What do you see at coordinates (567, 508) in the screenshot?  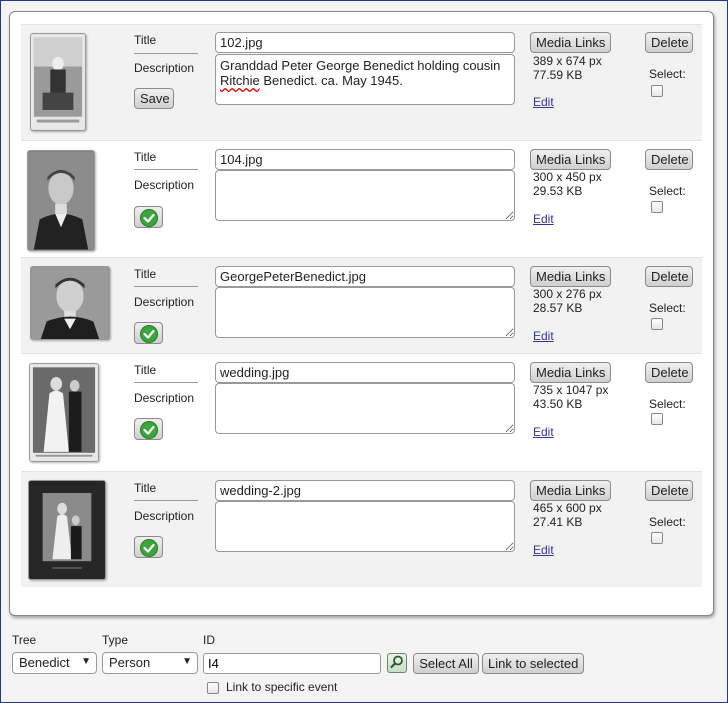 I see `image-dimensions: 465 x 600 px` at bounding box center [567, 508].